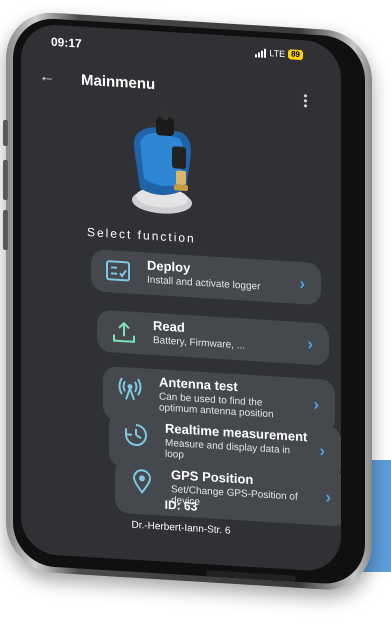  Describe the element at coordinates (47, 77) in the screenshot. I see `arrow-left-icon: ←` at that location.